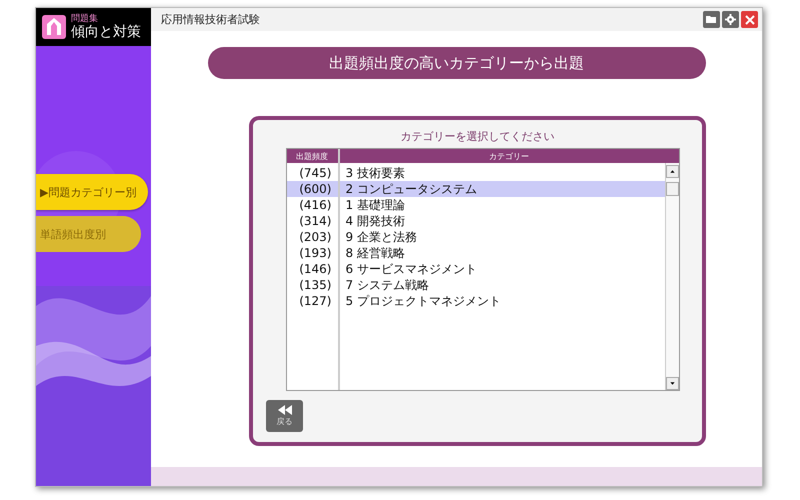  What do you see at coordinates (475, 285) in the screenshot?
I see `table-row: (135) 7 システム戦略` at bounding box center [475, 285].